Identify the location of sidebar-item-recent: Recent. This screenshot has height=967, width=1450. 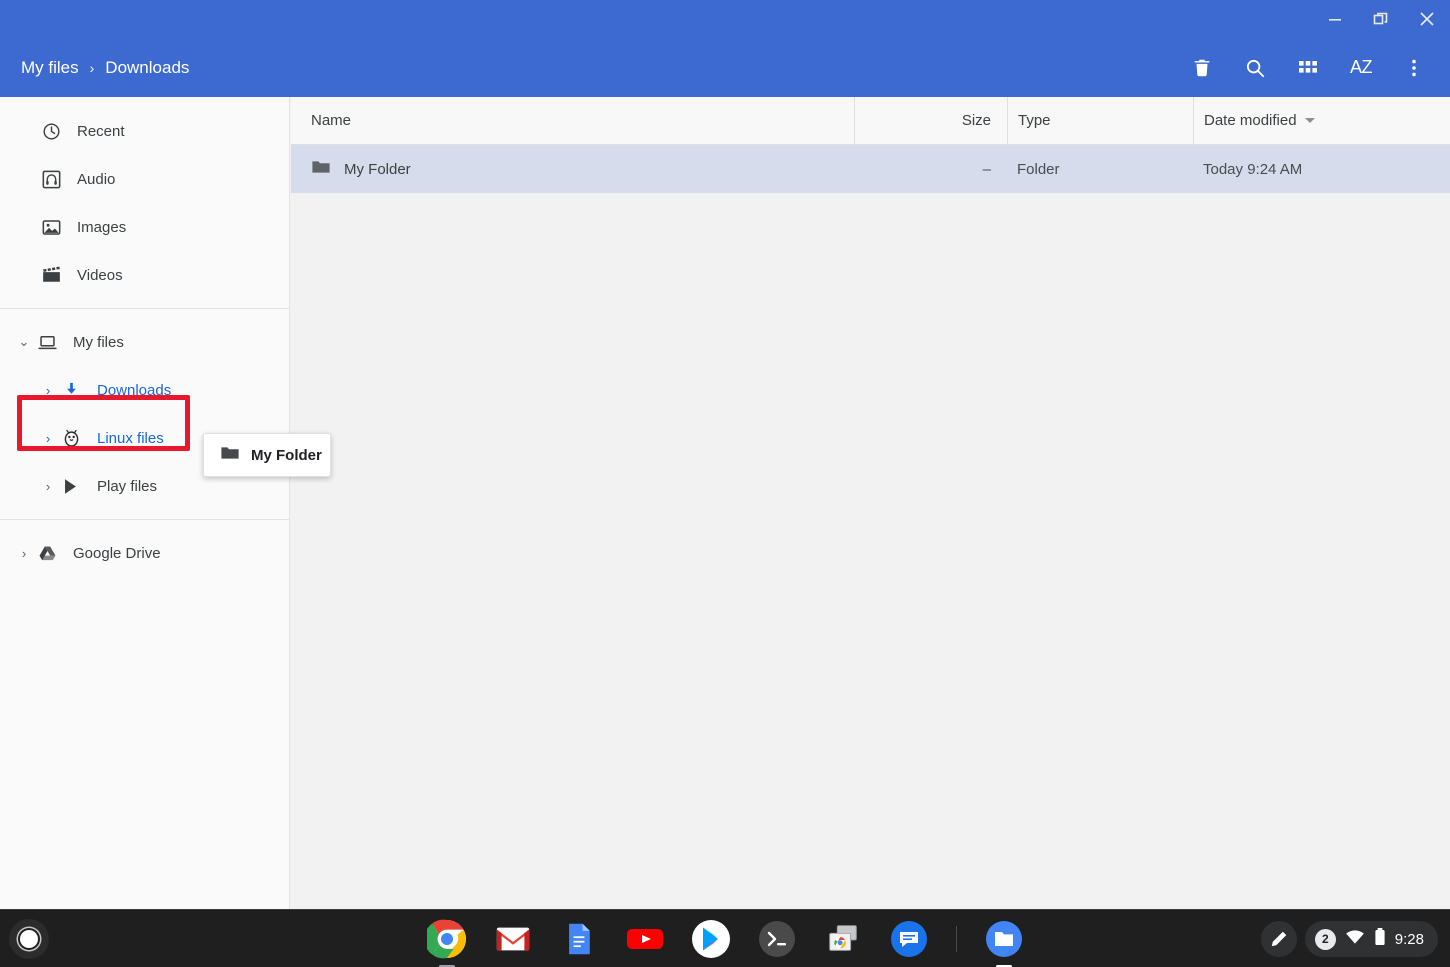
(144, 131).